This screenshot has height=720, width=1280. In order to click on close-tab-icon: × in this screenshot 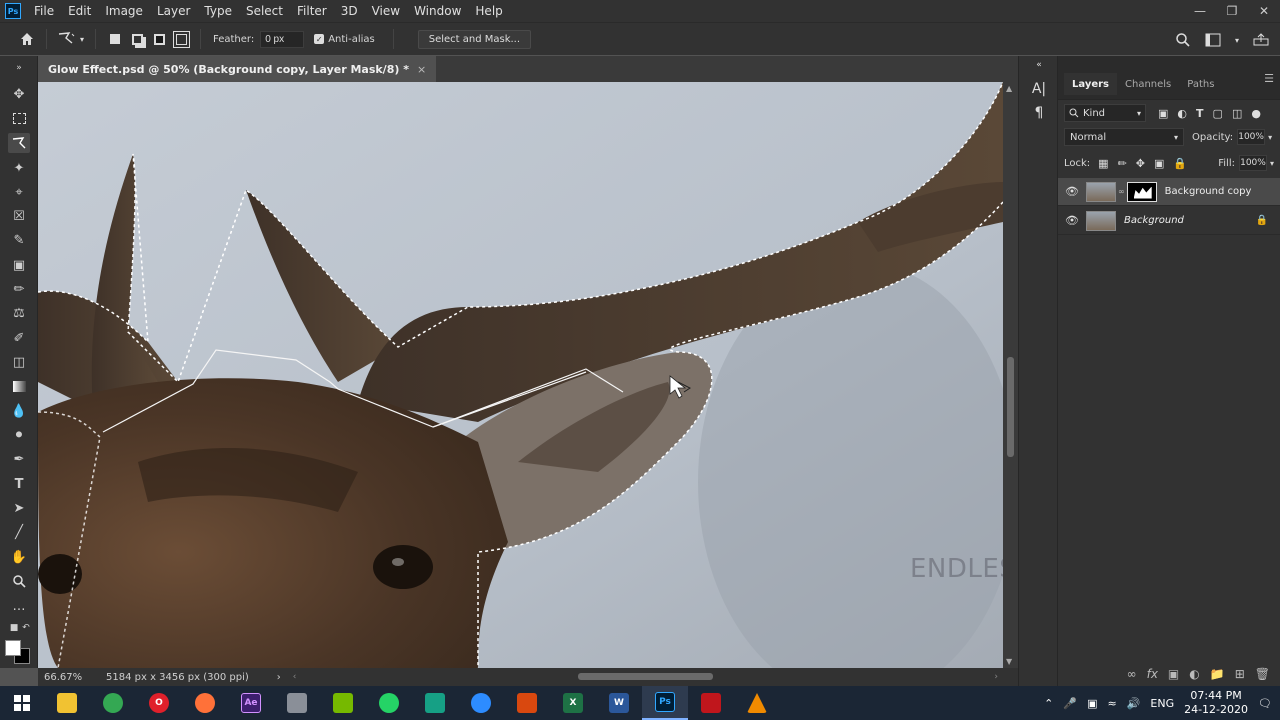, I will do `click(421, 69)`.